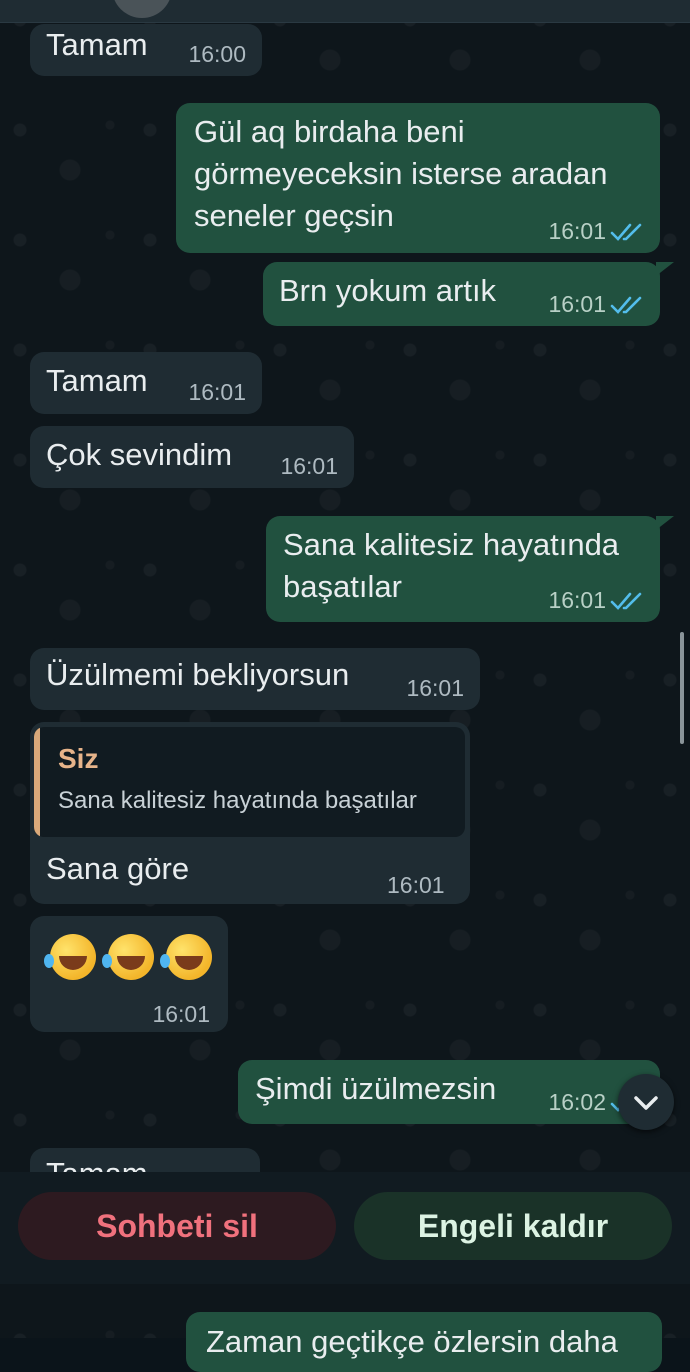 Image resolution: width=690 pixels, height=1372 pixels. I want to click on message-incoming-emoji: 16:01, so click(129, 974).